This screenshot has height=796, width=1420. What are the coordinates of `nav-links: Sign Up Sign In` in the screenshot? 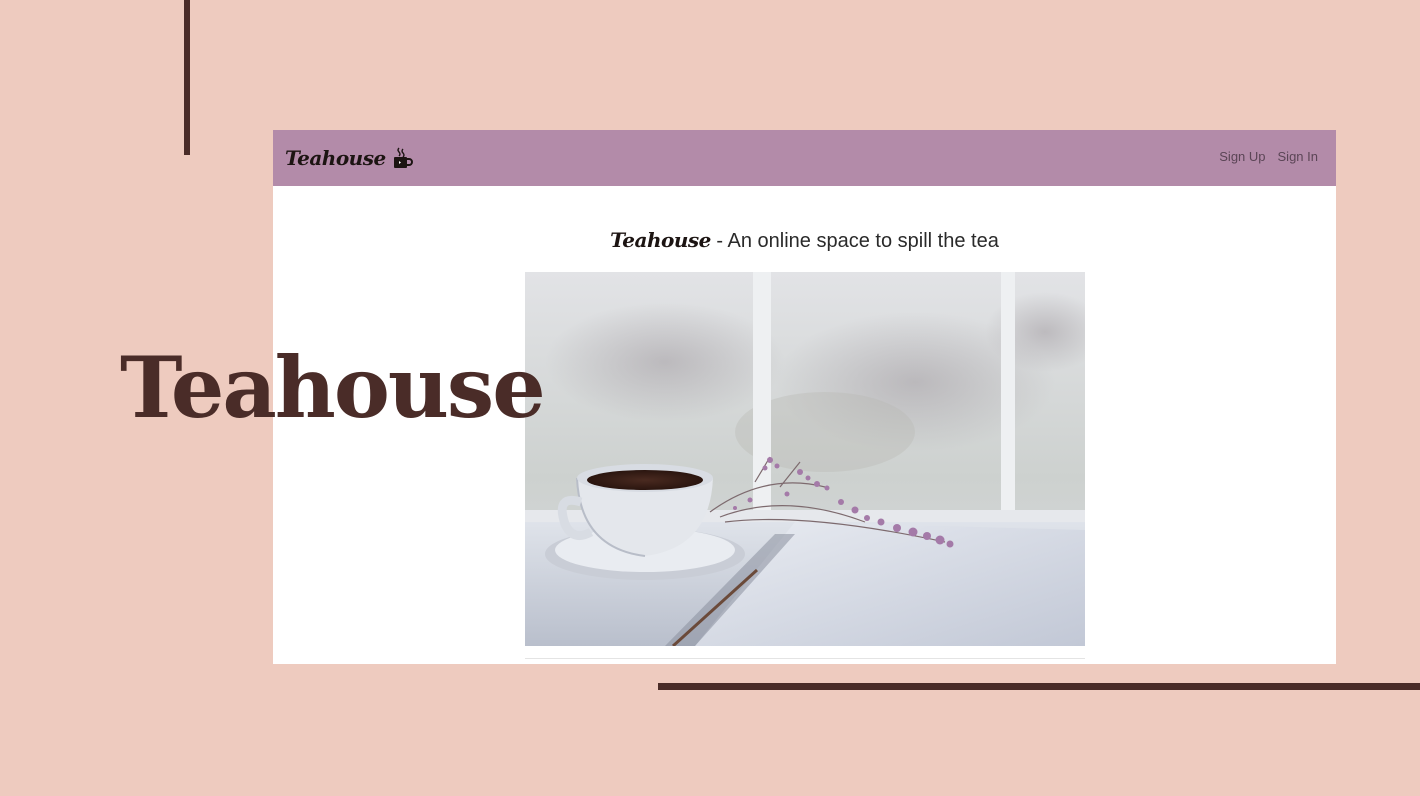 It's located at (1268, 156).